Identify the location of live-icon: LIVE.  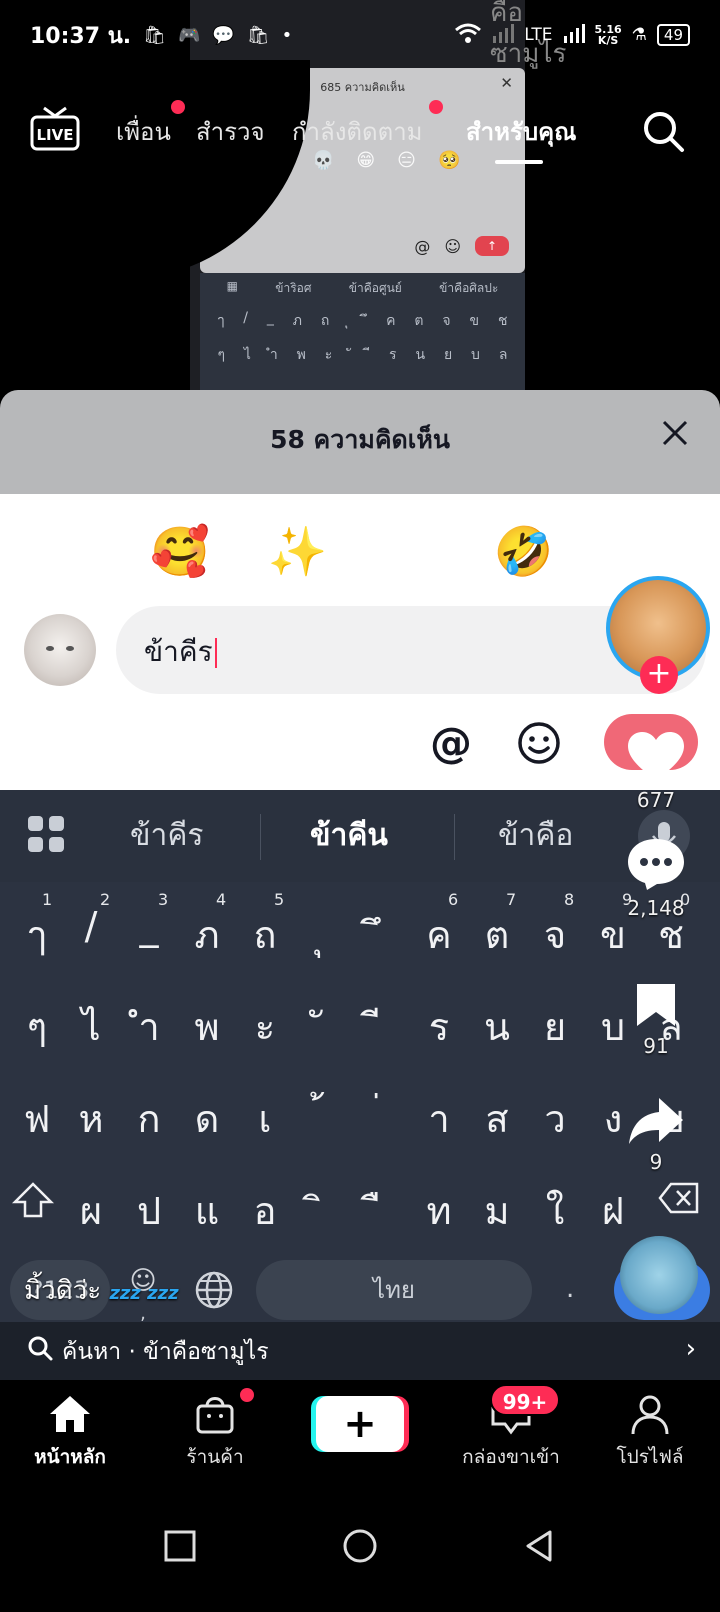
(55, 129).